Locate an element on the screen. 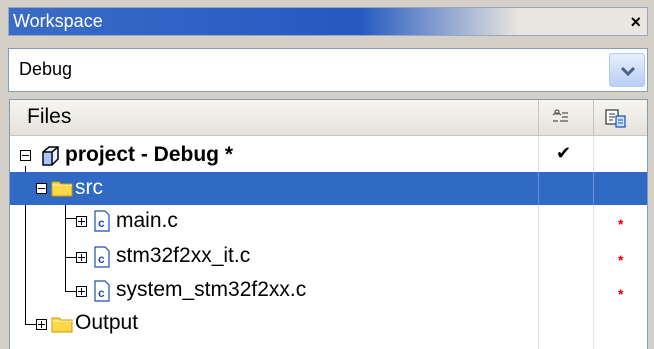  tree-item-label: project - Debug * is located at coordinates (149, 154).